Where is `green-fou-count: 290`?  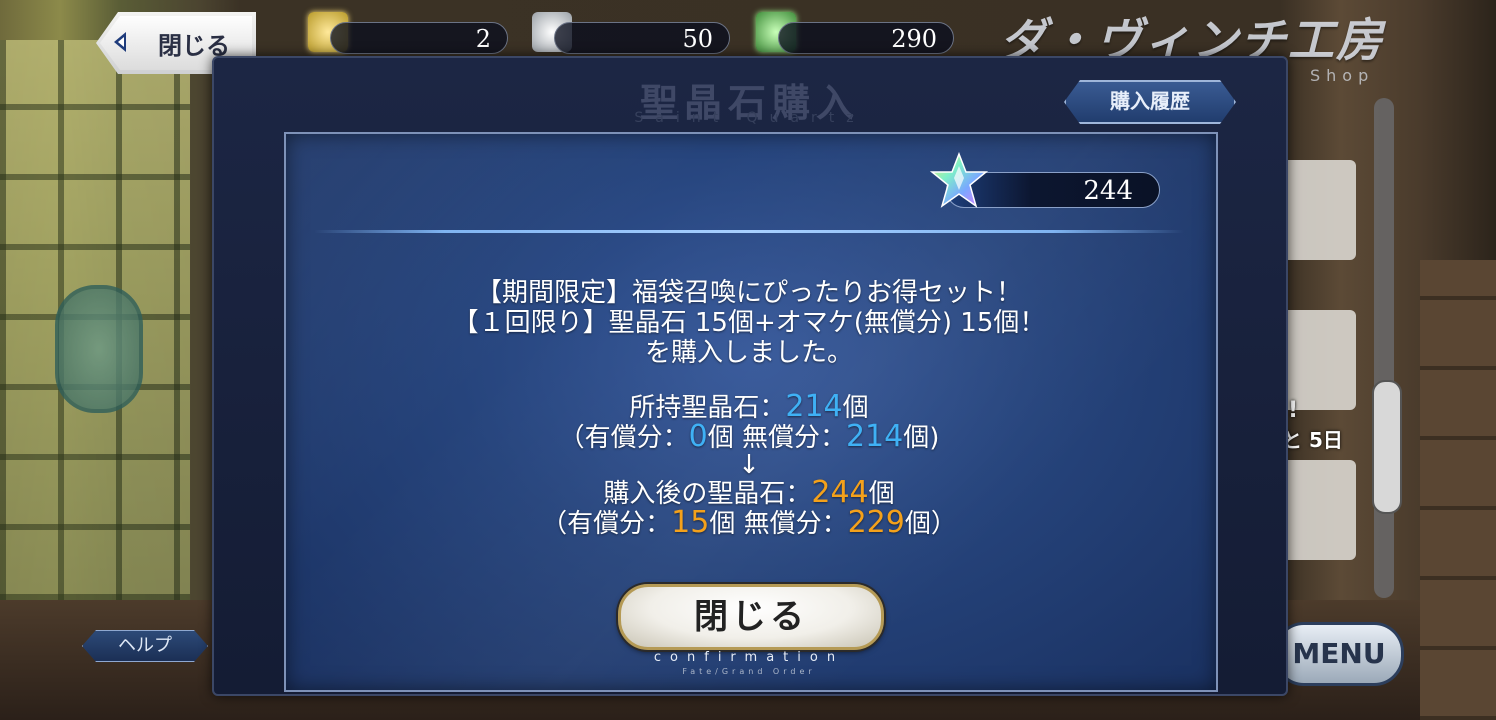
green-fou-count: 290 is located at coordinates (866, 38).